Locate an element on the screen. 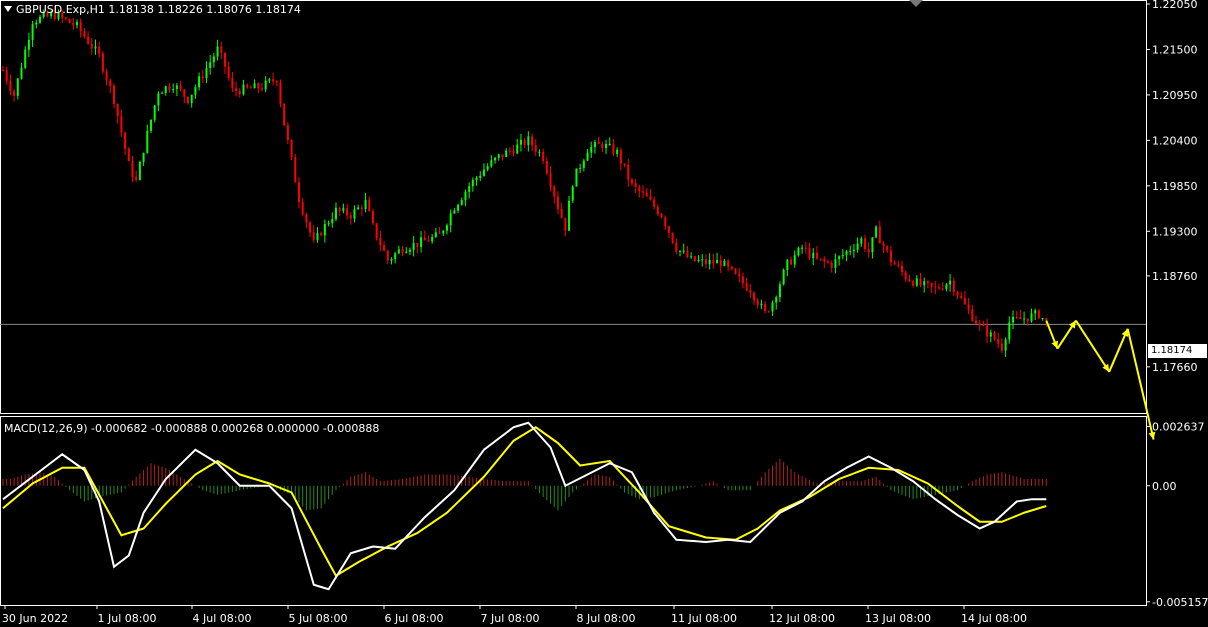 This screenshot has height=627, width=1208. chart-shift-marker-icon is located at coordinates (916, 3).